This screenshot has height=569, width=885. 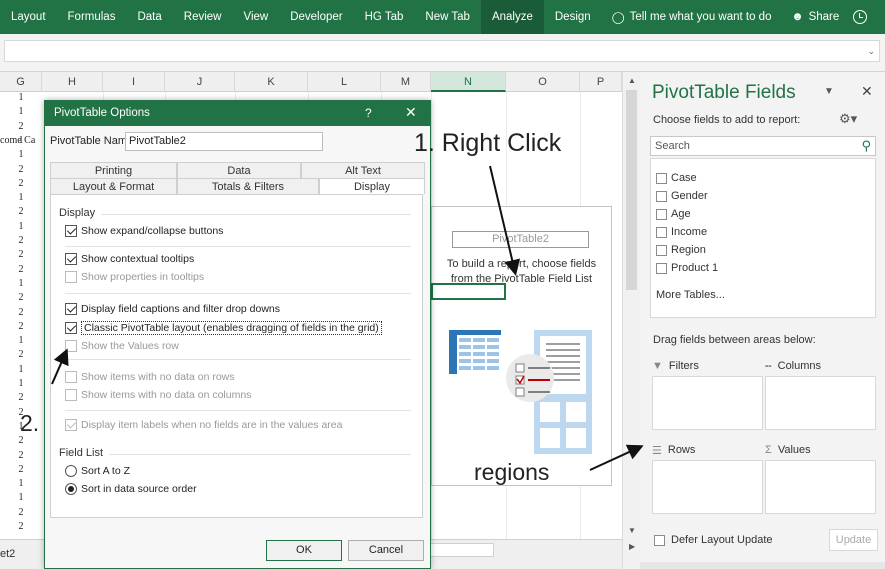 I want to click on columns-drop-zone, so click(x=820, y=403).